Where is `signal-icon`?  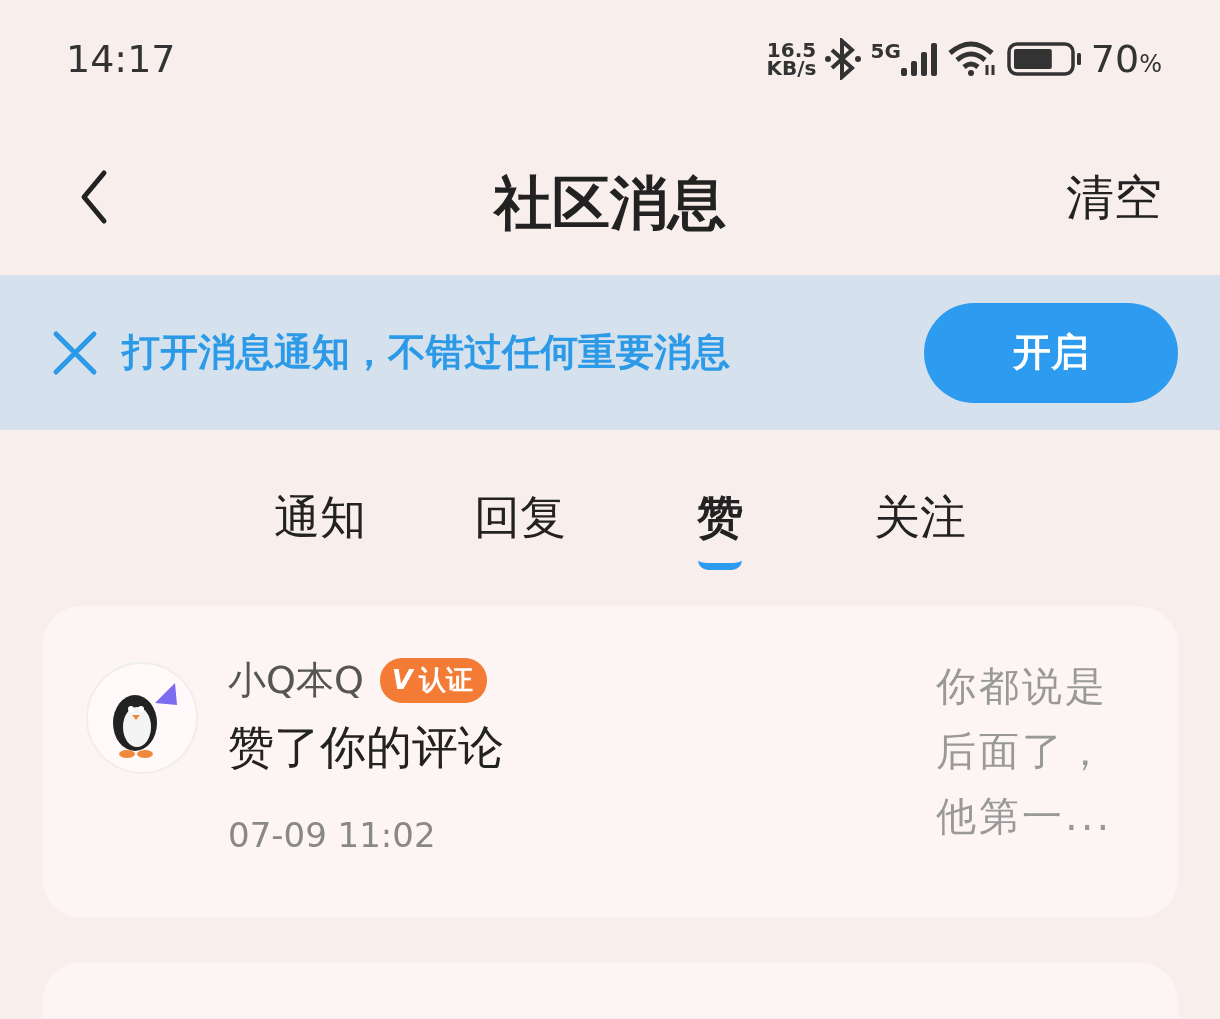
signal-icon is located at coordinates (919, 59).